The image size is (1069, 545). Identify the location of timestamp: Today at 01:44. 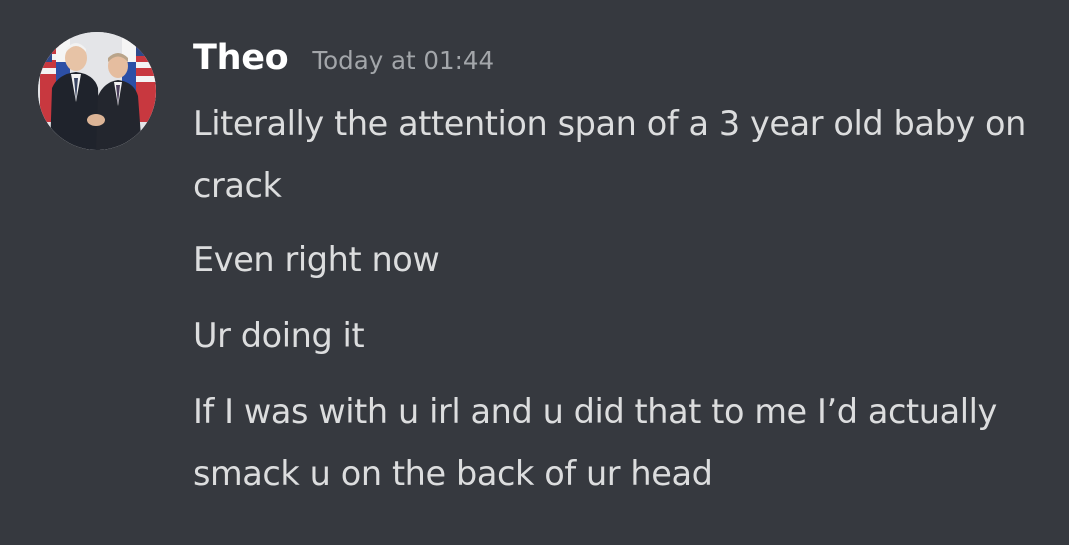
(403, 60).